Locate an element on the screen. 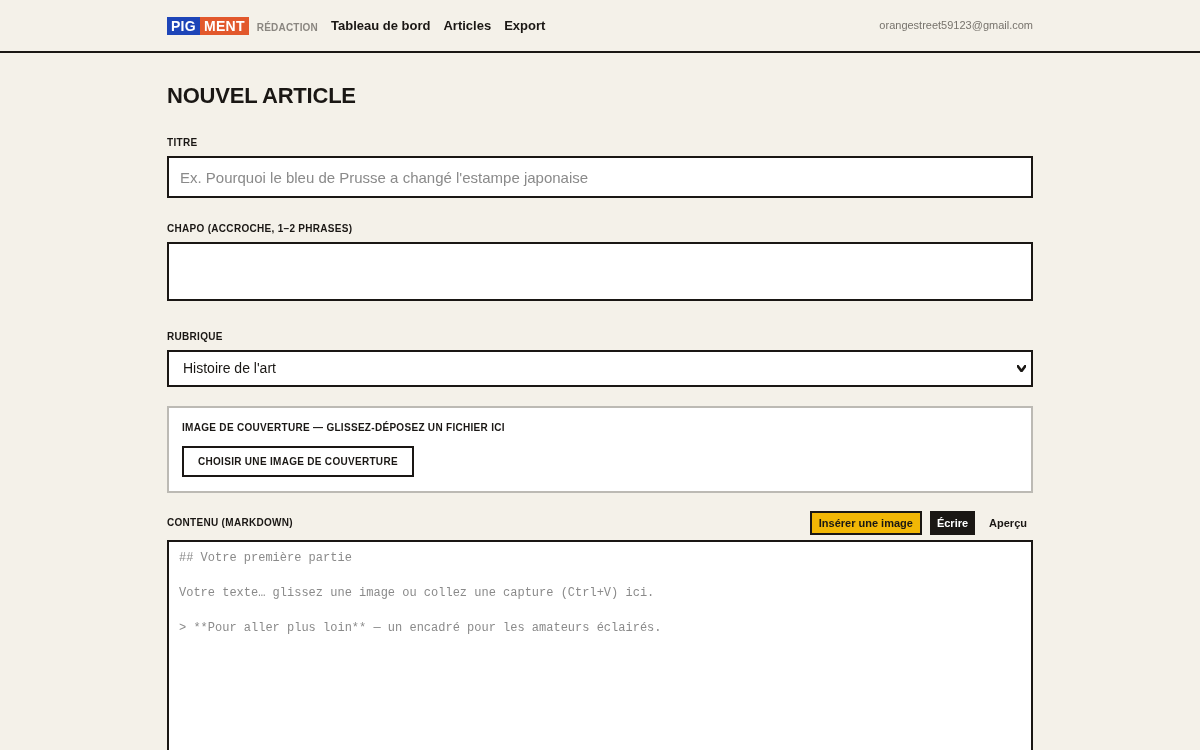 This screenshot has width=1200, height=750. choose-cover-button: CHOISIR UNE IMAGE DE COUVERTURE is located at coordinates (298, 461).